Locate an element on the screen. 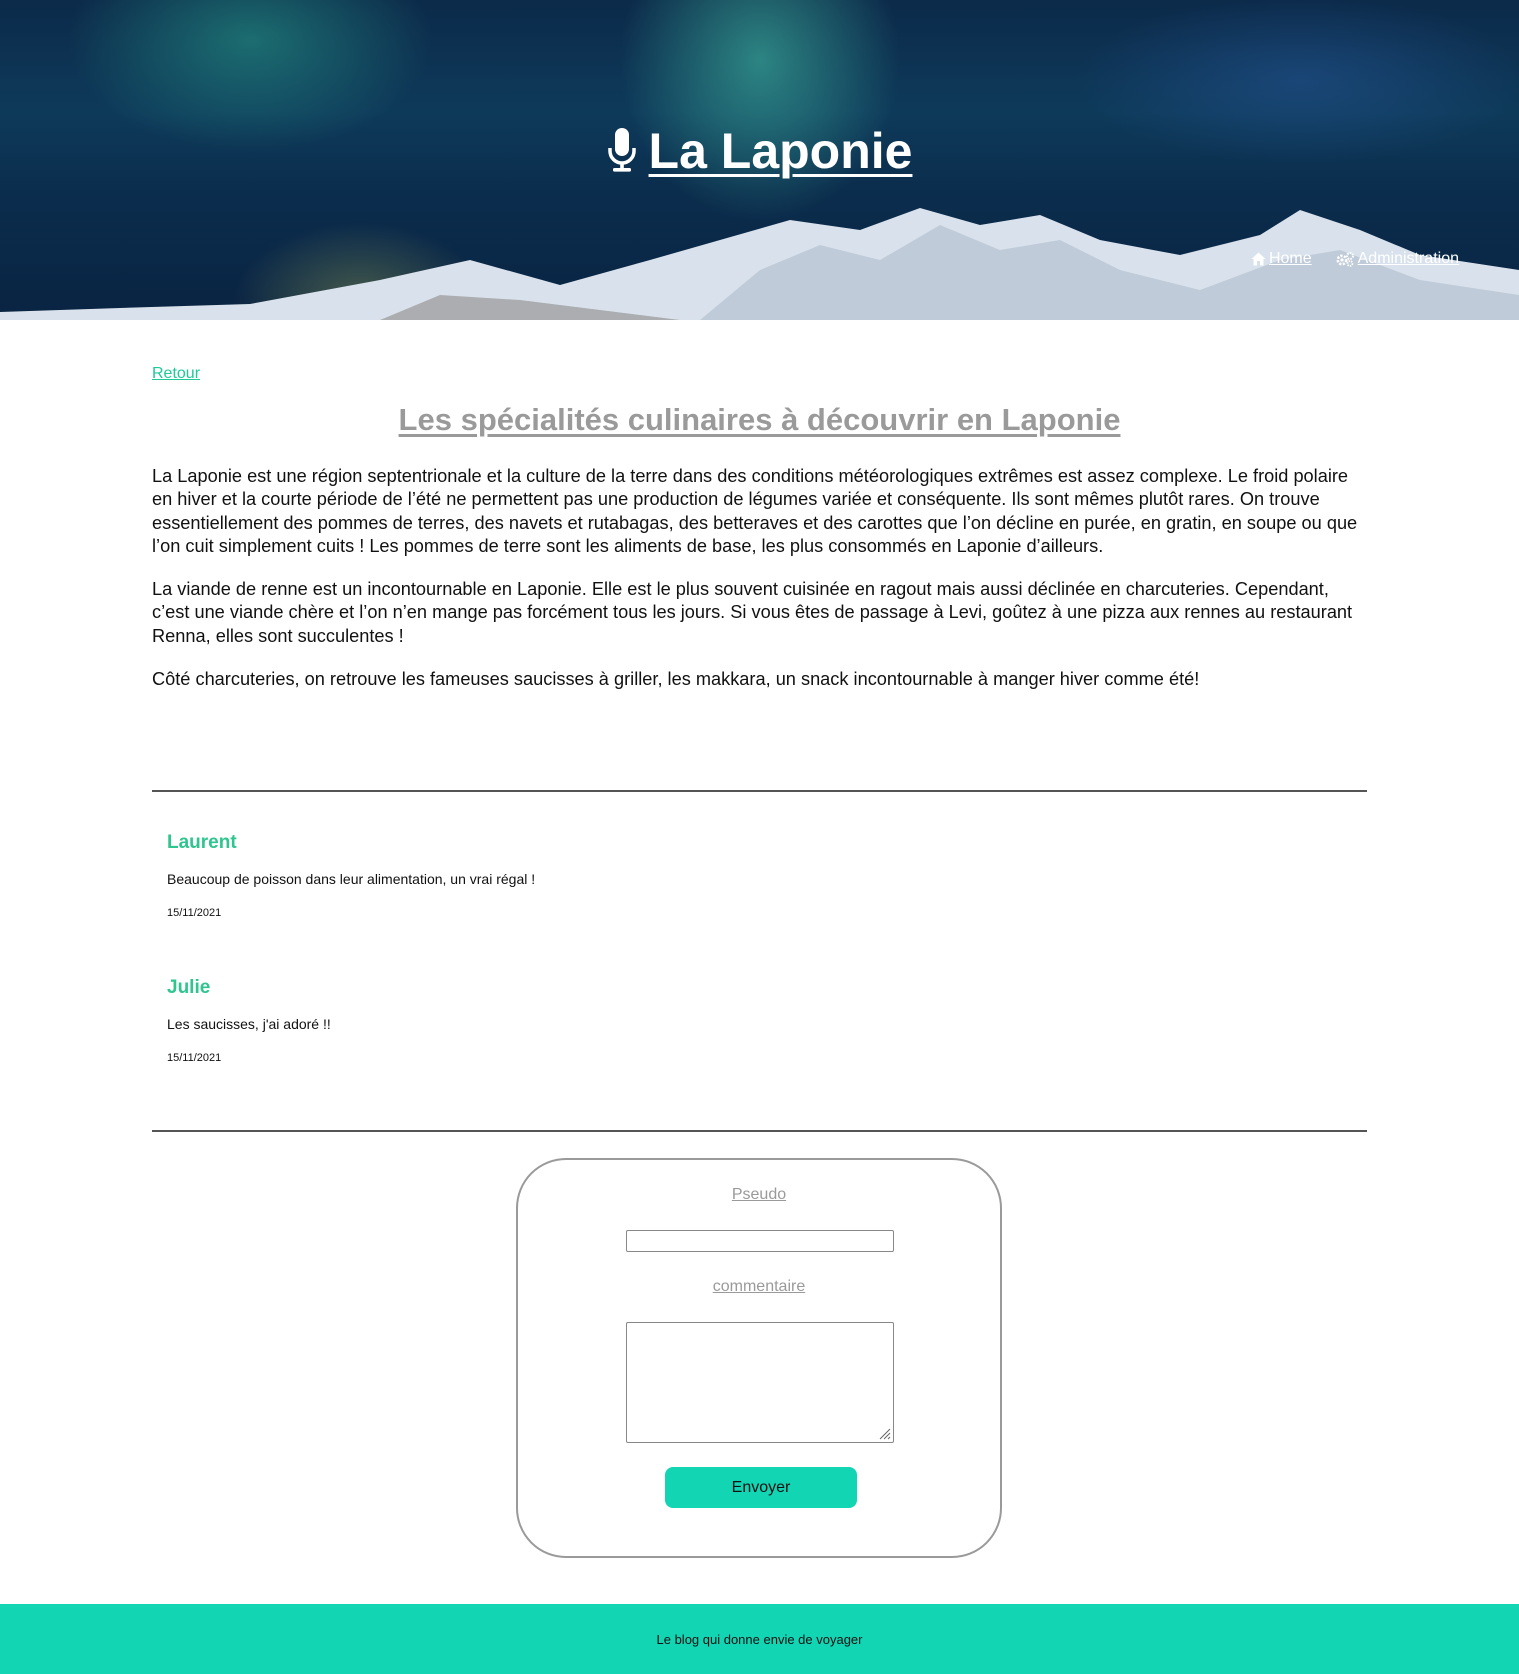 The image size is (1519, 1674). pseudo-label: Pseudo is located at coordinates (759, 1194).